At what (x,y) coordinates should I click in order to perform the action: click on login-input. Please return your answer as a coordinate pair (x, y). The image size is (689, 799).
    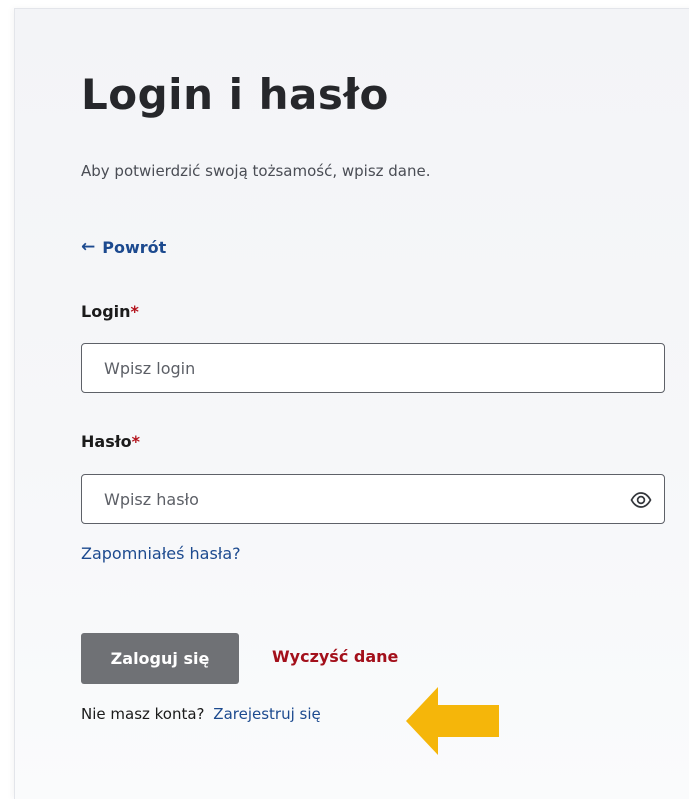
    Looking at the image, I should click on (373, 368).